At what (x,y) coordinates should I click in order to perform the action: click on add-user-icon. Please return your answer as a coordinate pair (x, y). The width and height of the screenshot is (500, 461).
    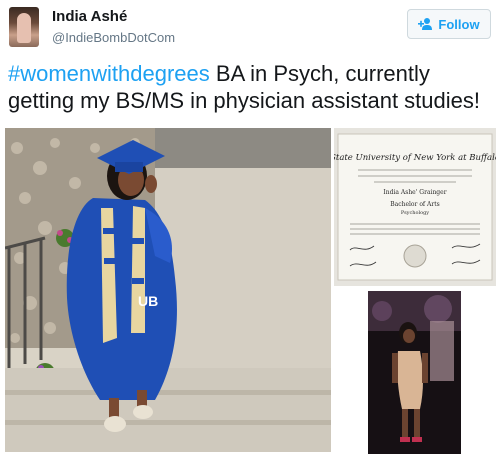
    Looking at the image, I should click on (425, 24).